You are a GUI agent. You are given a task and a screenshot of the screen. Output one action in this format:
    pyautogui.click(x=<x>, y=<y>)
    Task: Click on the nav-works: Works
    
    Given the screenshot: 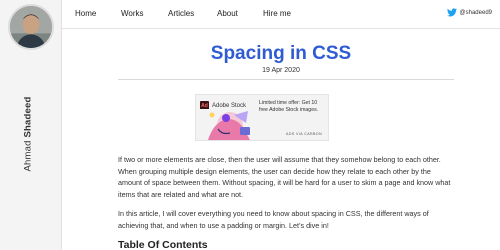 What is the action you would take?
    pyautogui.click(x=132, y=13)
    